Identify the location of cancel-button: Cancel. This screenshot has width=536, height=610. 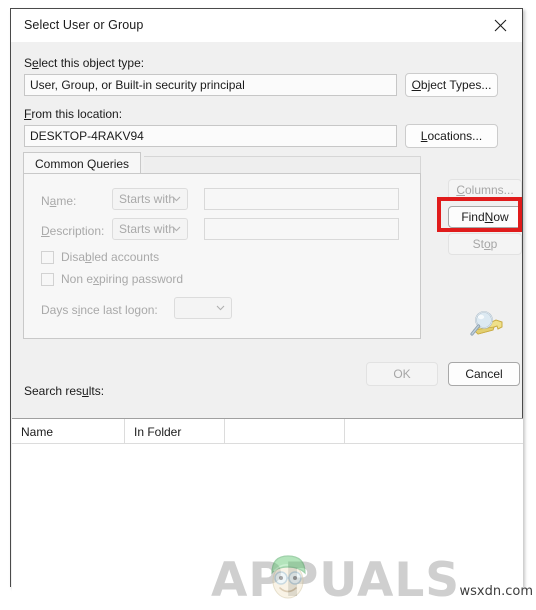
(484, 374).